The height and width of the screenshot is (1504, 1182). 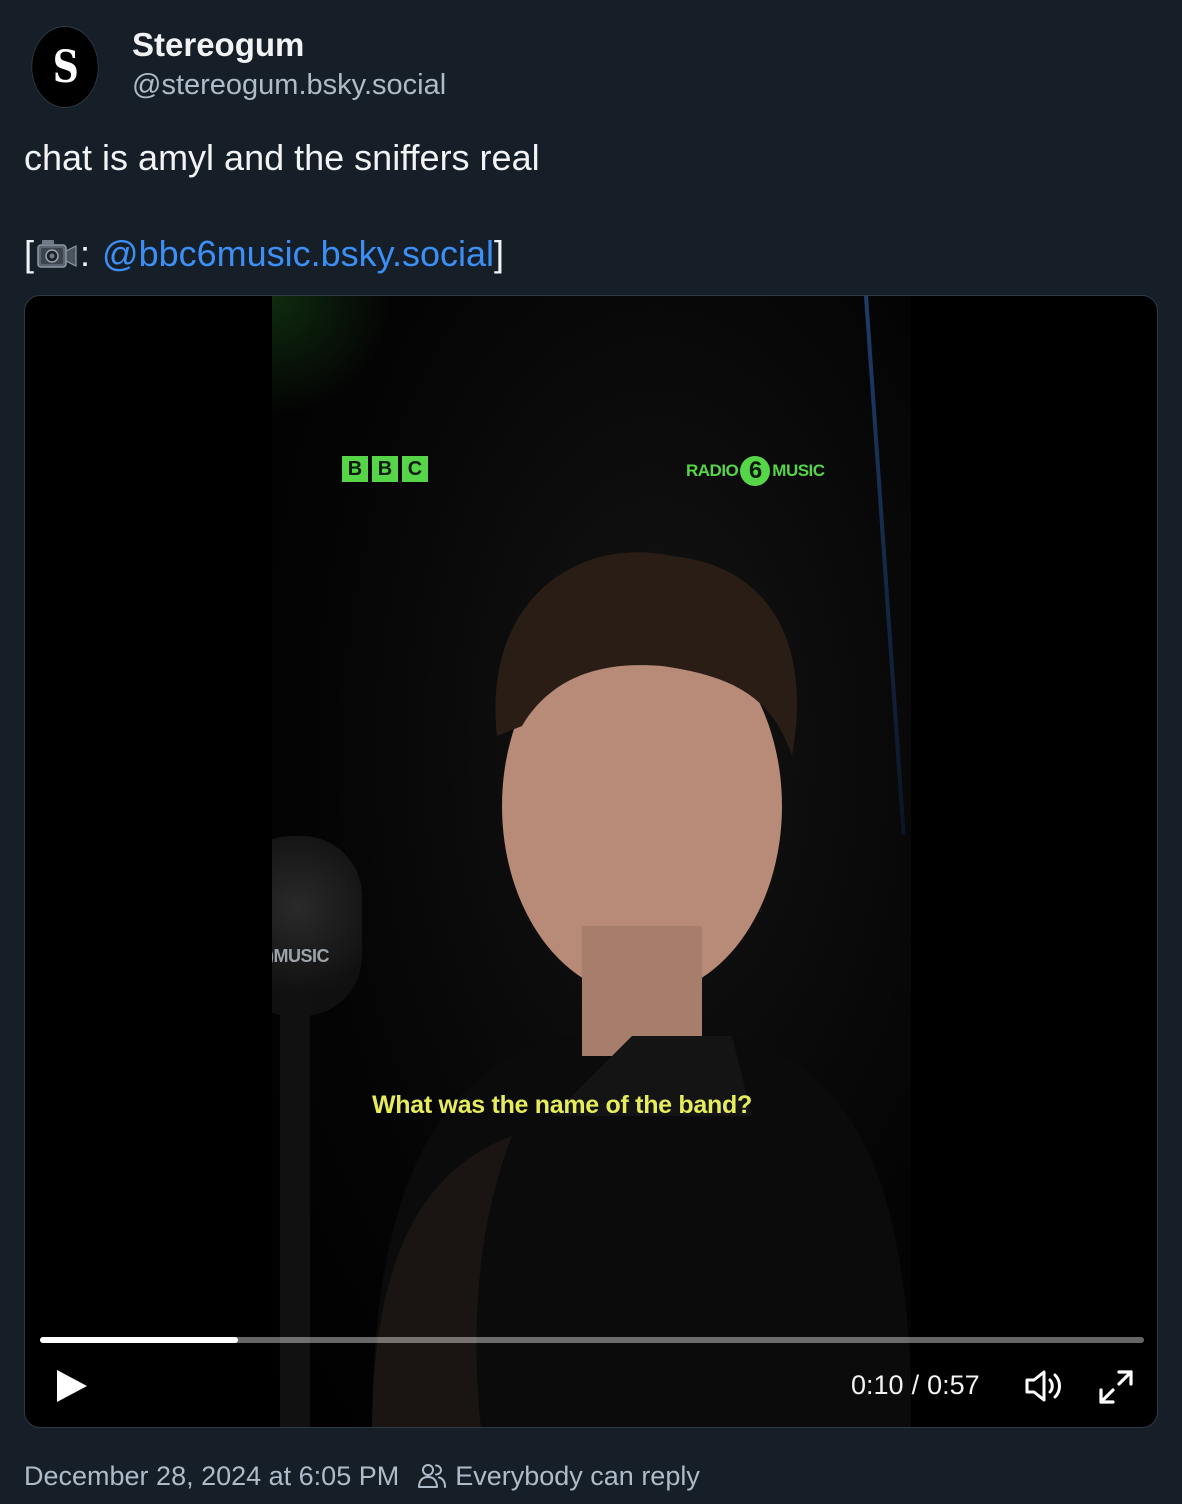 I want to click on bbc-logo: B B C, so click(x=385, y=469).